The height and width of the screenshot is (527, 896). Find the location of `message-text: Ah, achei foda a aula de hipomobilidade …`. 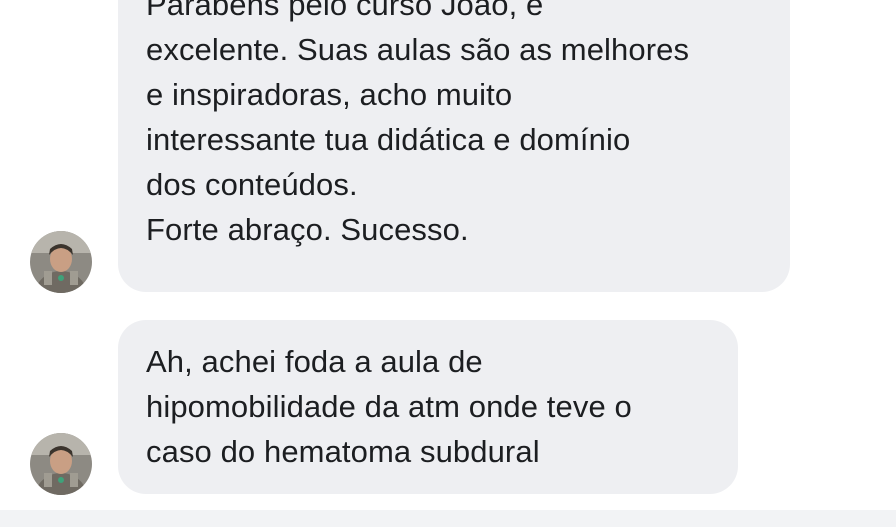

message-text: Ah, achei foda a aula de hipomobilidade … is located at coordinates (389, 406).